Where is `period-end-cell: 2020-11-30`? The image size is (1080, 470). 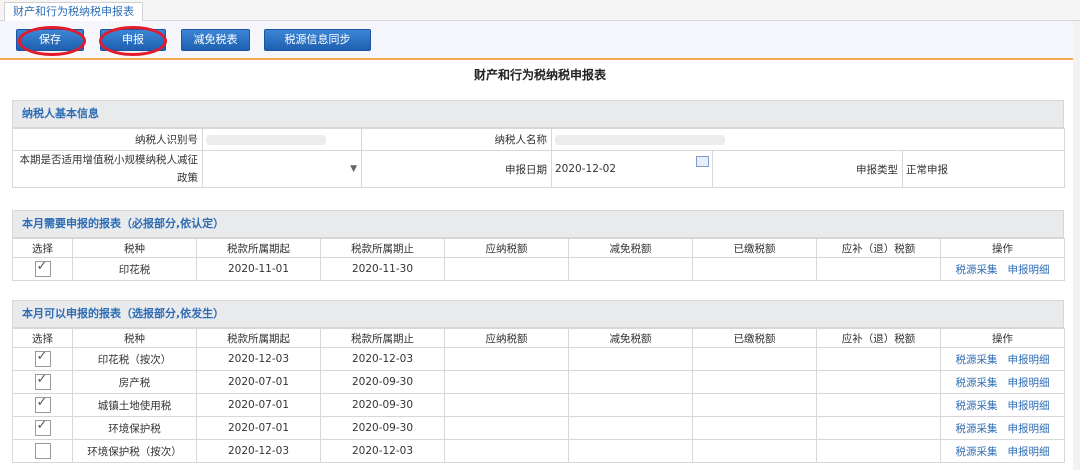 period-end-cell: 2020-11-30 is located at coordinates (382, 269).